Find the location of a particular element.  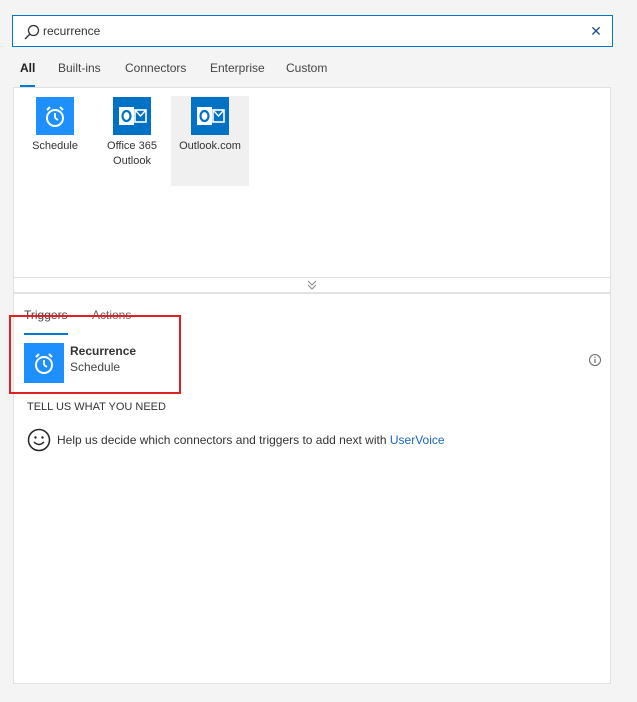

connector-label: Office 365 Outlook is located at coordinates (132, 153).